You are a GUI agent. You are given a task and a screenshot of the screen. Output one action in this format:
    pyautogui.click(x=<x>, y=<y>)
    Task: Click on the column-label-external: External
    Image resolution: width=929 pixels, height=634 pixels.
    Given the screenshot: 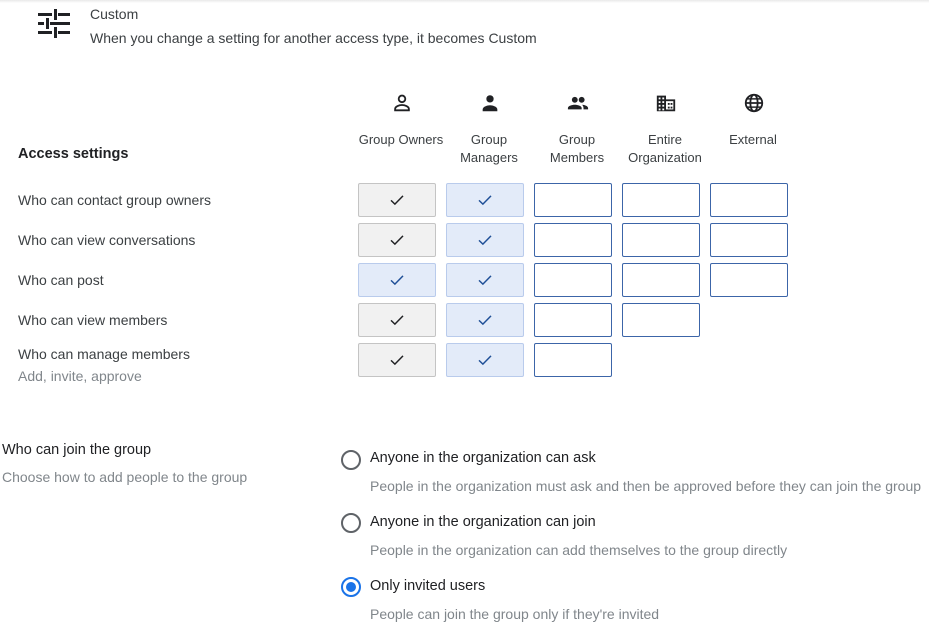 What is the action you would take?
    pyautogui.click(x=753, y=139)
    